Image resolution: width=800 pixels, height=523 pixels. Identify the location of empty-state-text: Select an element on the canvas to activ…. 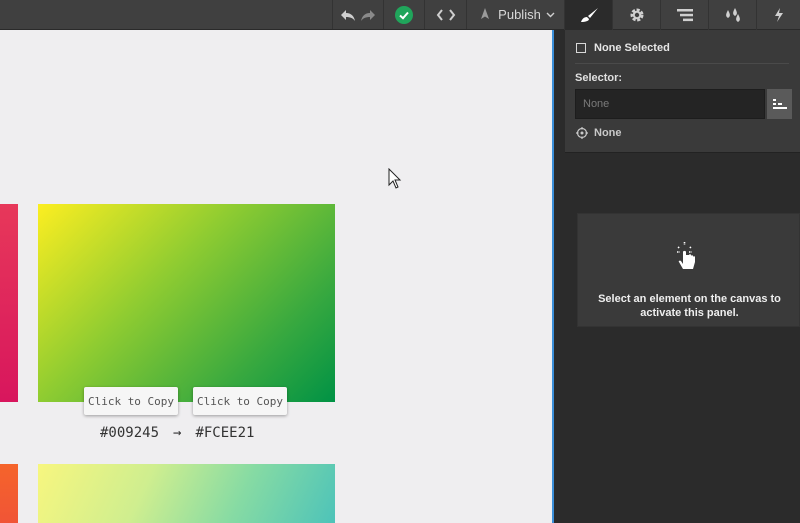
(689, 306).